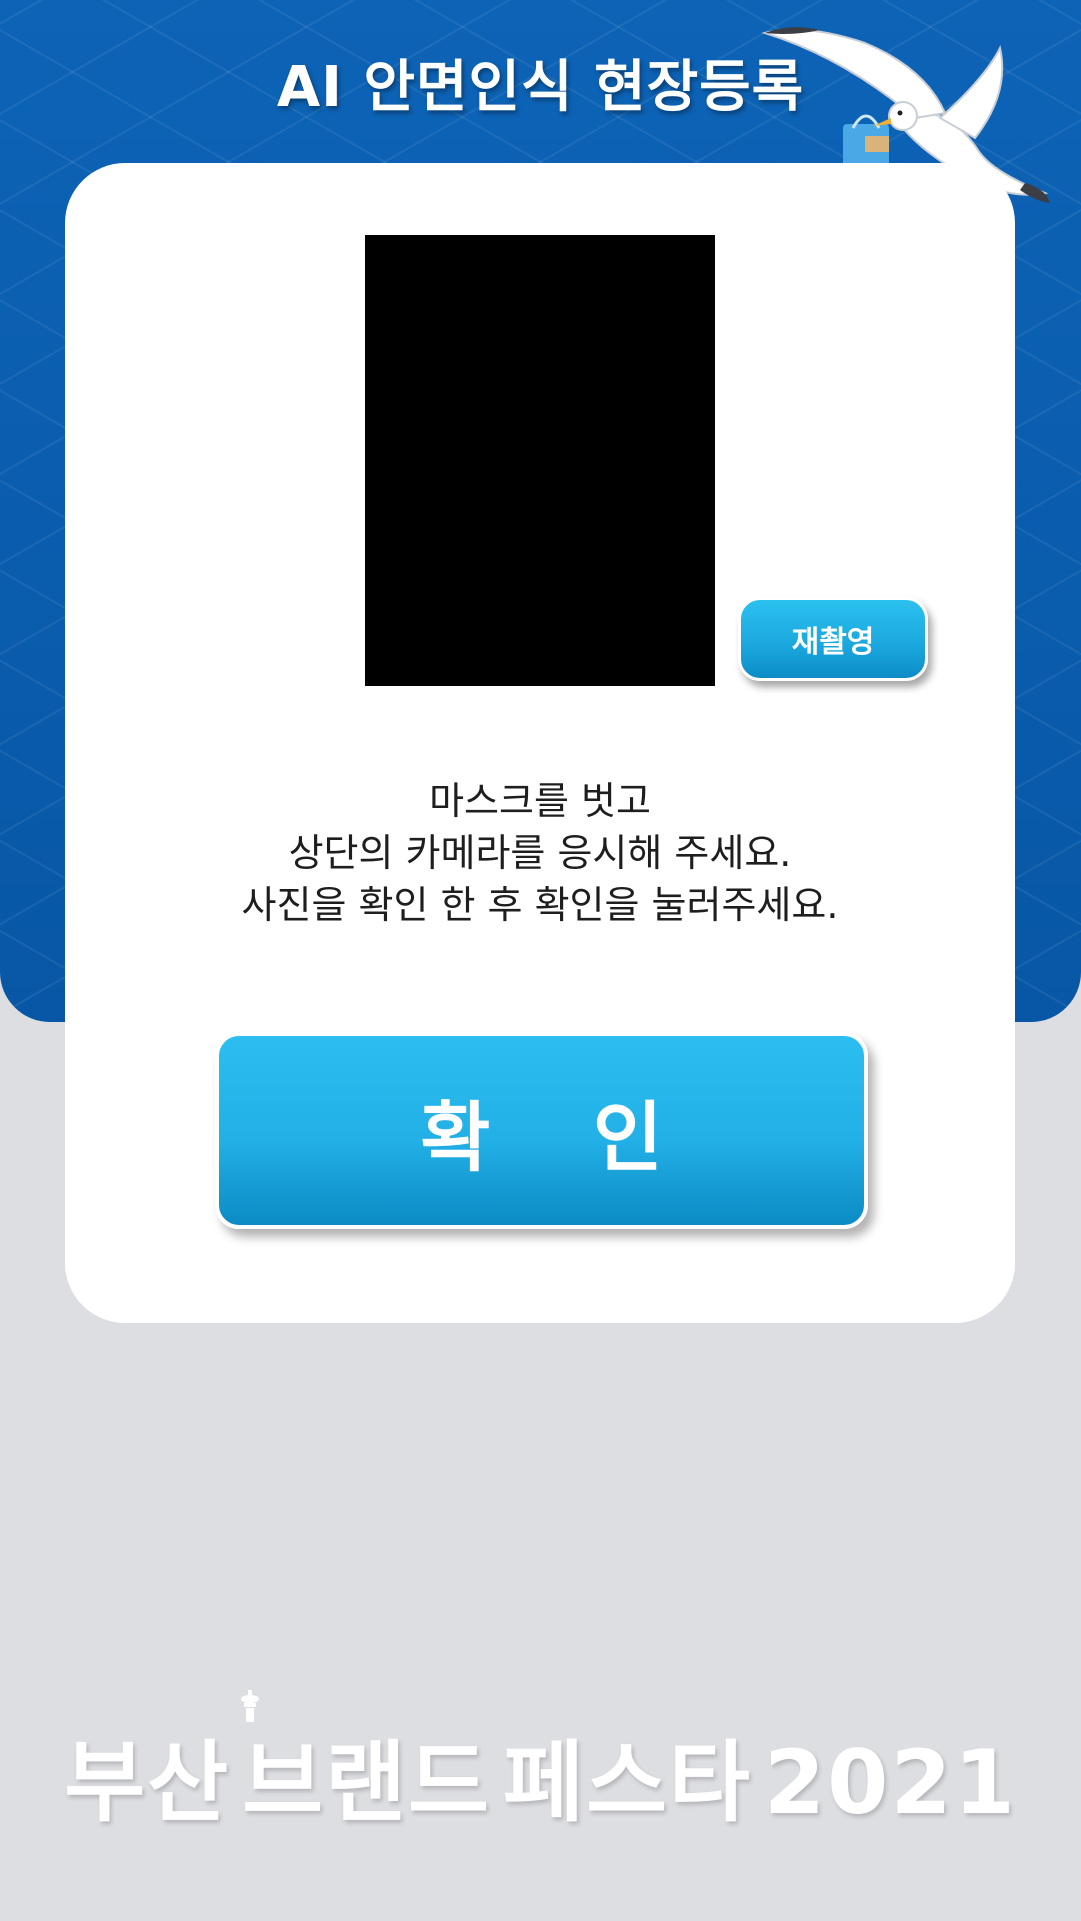  Describe the element at coordinates (540, 905) in the screenshot. I see `instruction-line: 사진을 확인 한 후 확인을 눌러주세요.` at that location.